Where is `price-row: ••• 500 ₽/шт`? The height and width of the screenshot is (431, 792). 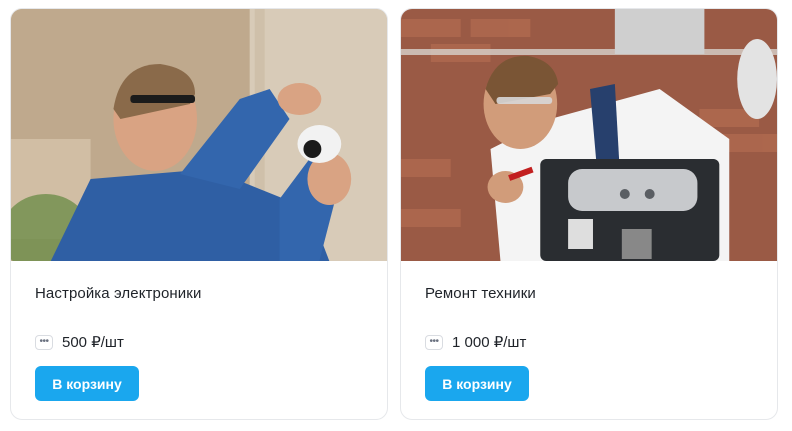
price-row: ••• 500 ₽/шт is located at coordinates (79, 342).